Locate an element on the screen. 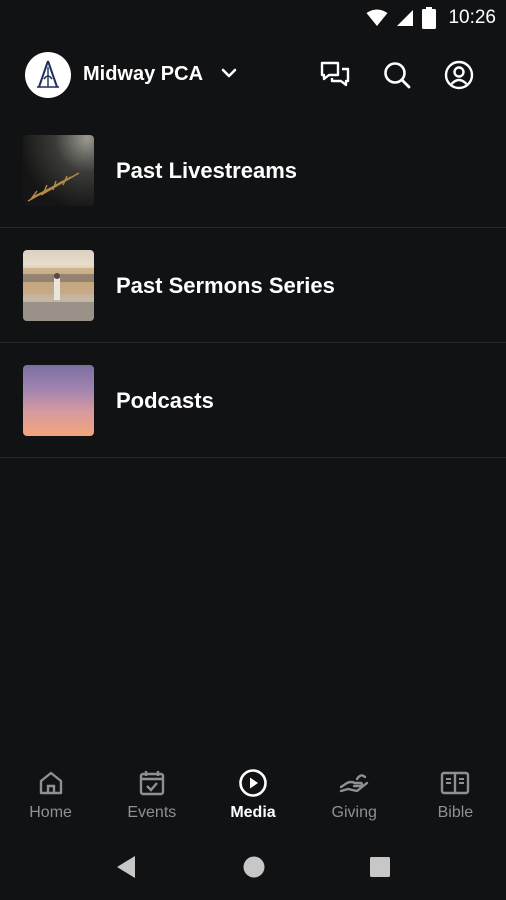 This screenshot has height=900, width=506. media-item-past-livestreams: Past Livestreams is located at coordinates (253, 170).